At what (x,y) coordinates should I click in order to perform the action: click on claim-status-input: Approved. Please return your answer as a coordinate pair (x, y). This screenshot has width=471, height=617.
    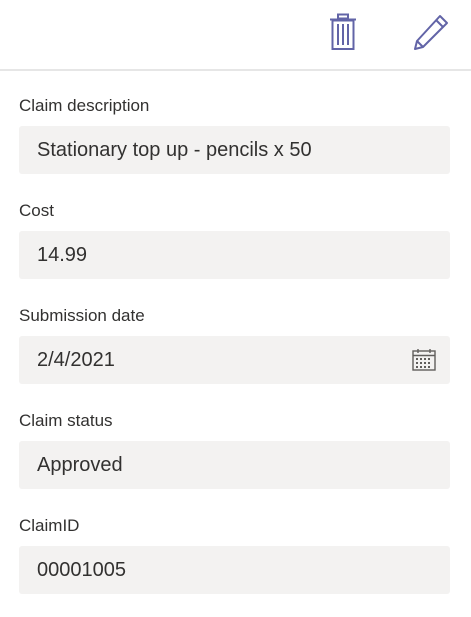
    Looking at the image, I should click on (234, 465).